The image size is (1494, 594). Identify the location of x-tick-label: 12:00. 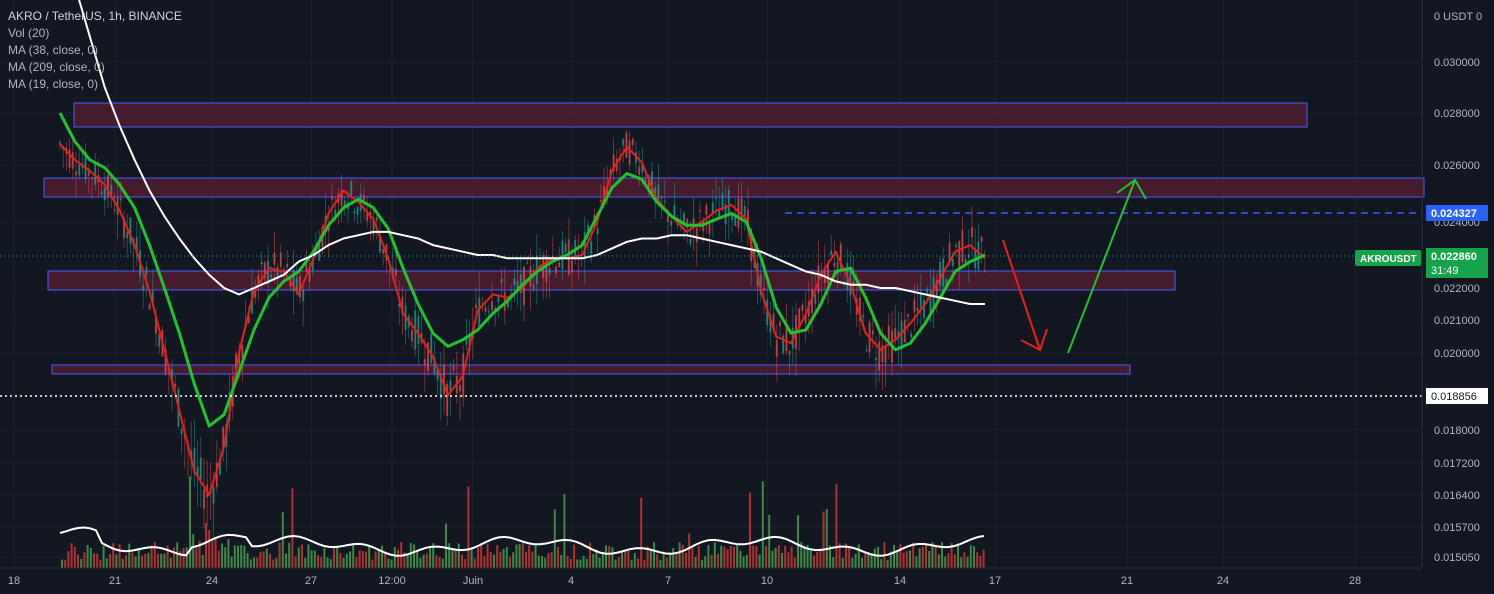
(392, 581).